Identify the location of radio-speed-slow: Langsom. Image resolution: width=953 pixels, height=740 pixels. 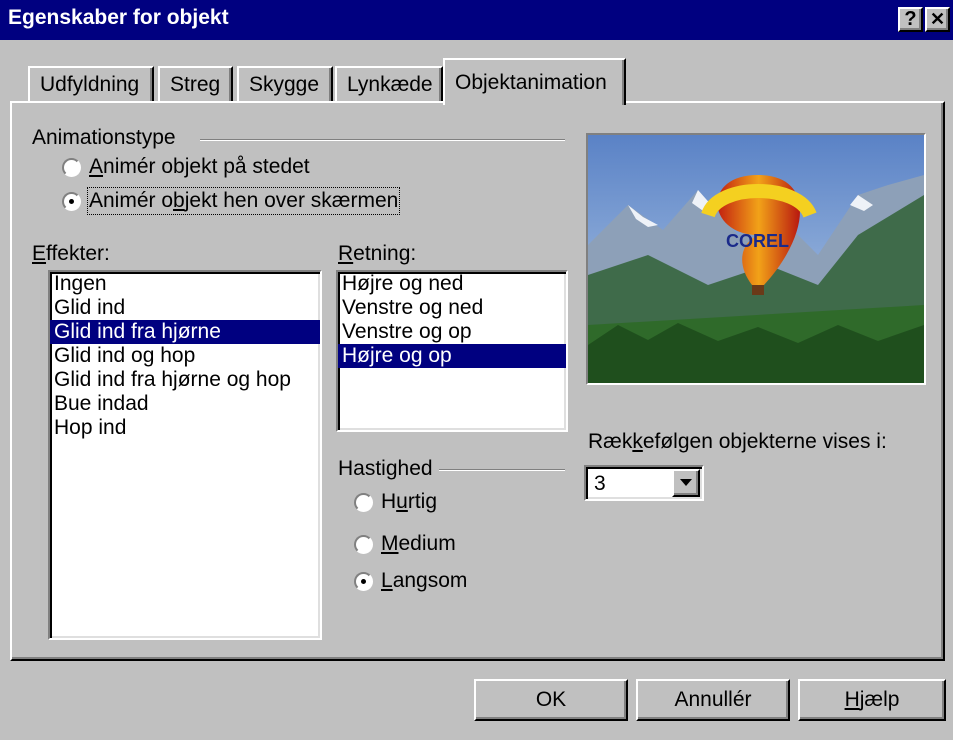
(410, 581).